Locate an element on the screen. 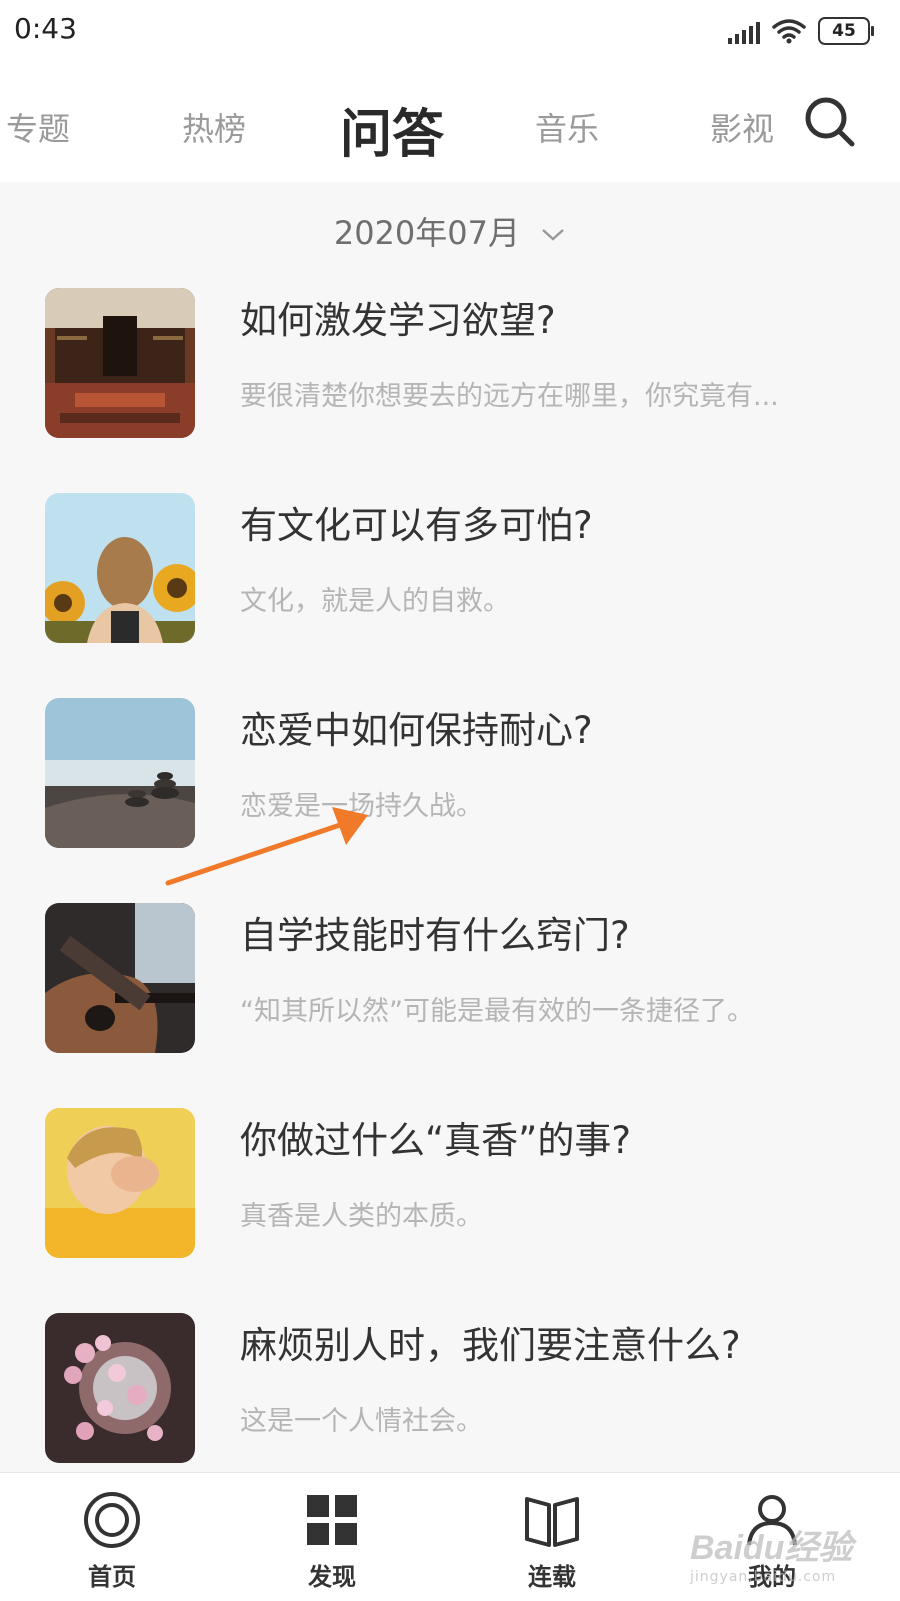 The image size is (900, 1601). home-circle-icon is located at coordinates (112, 1520).